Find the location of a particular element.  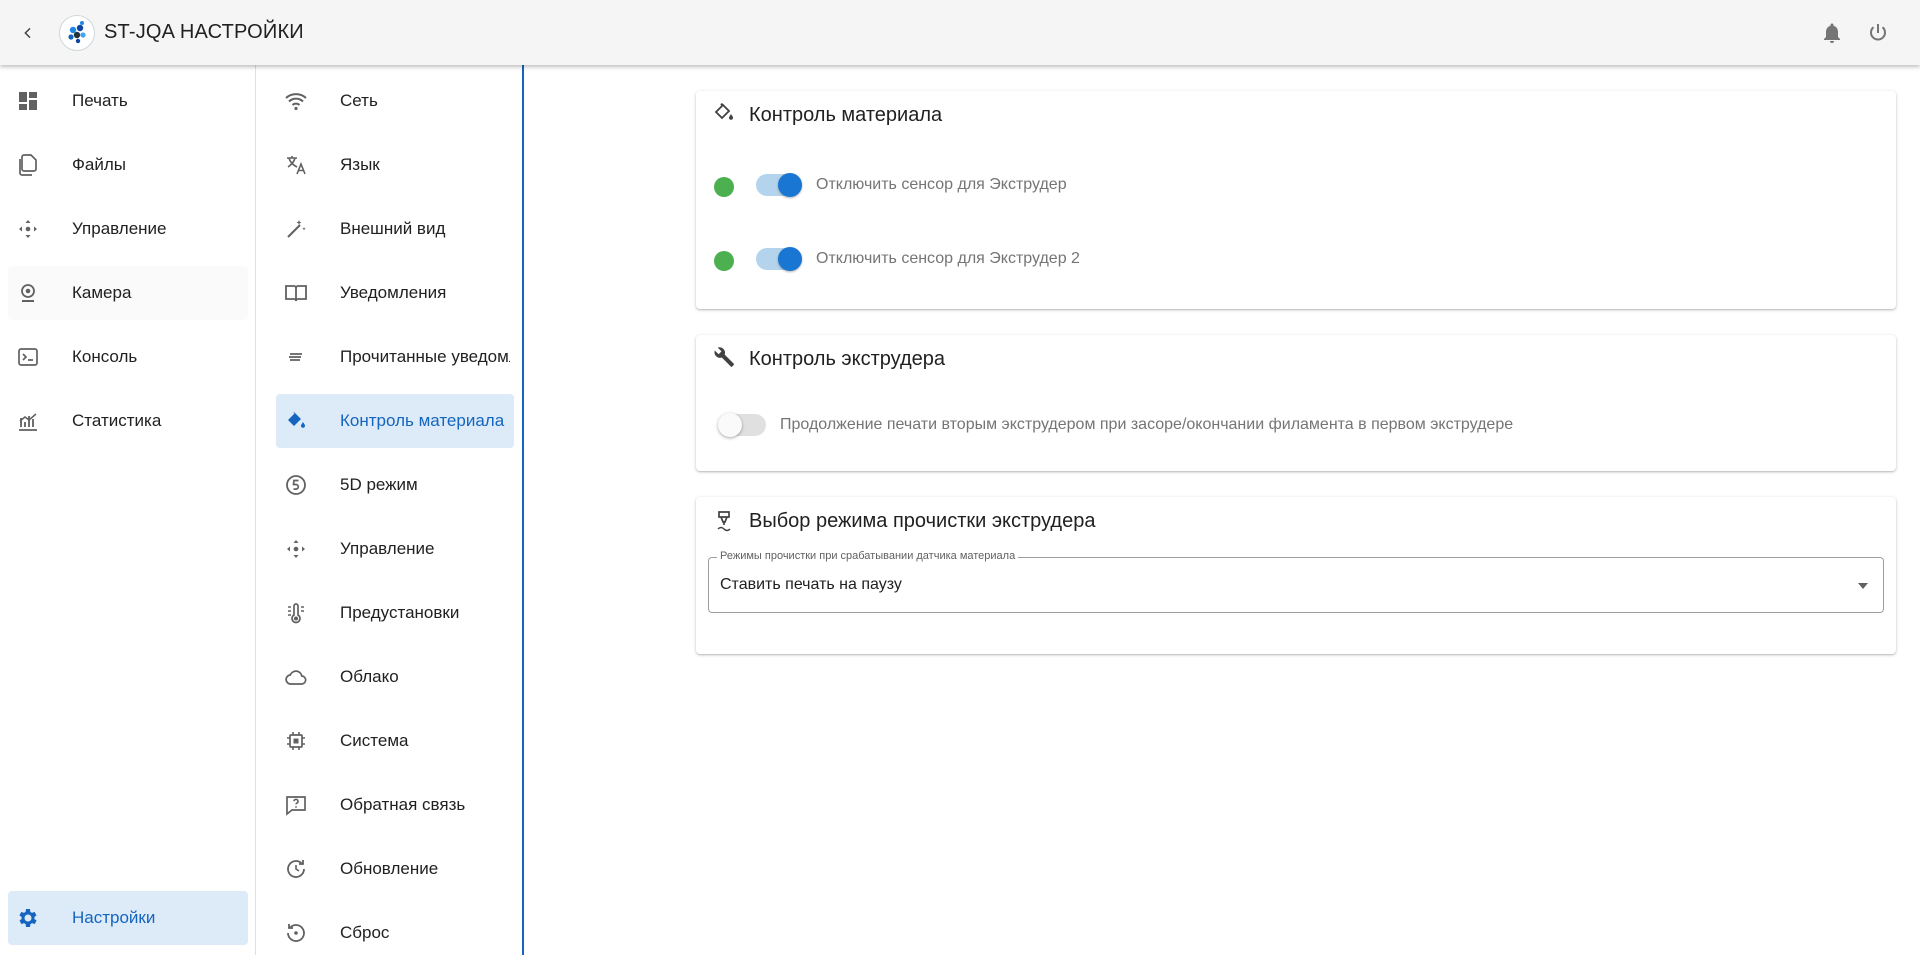

sidebar-item-label: Настройки is located at coordinates (114, 917).